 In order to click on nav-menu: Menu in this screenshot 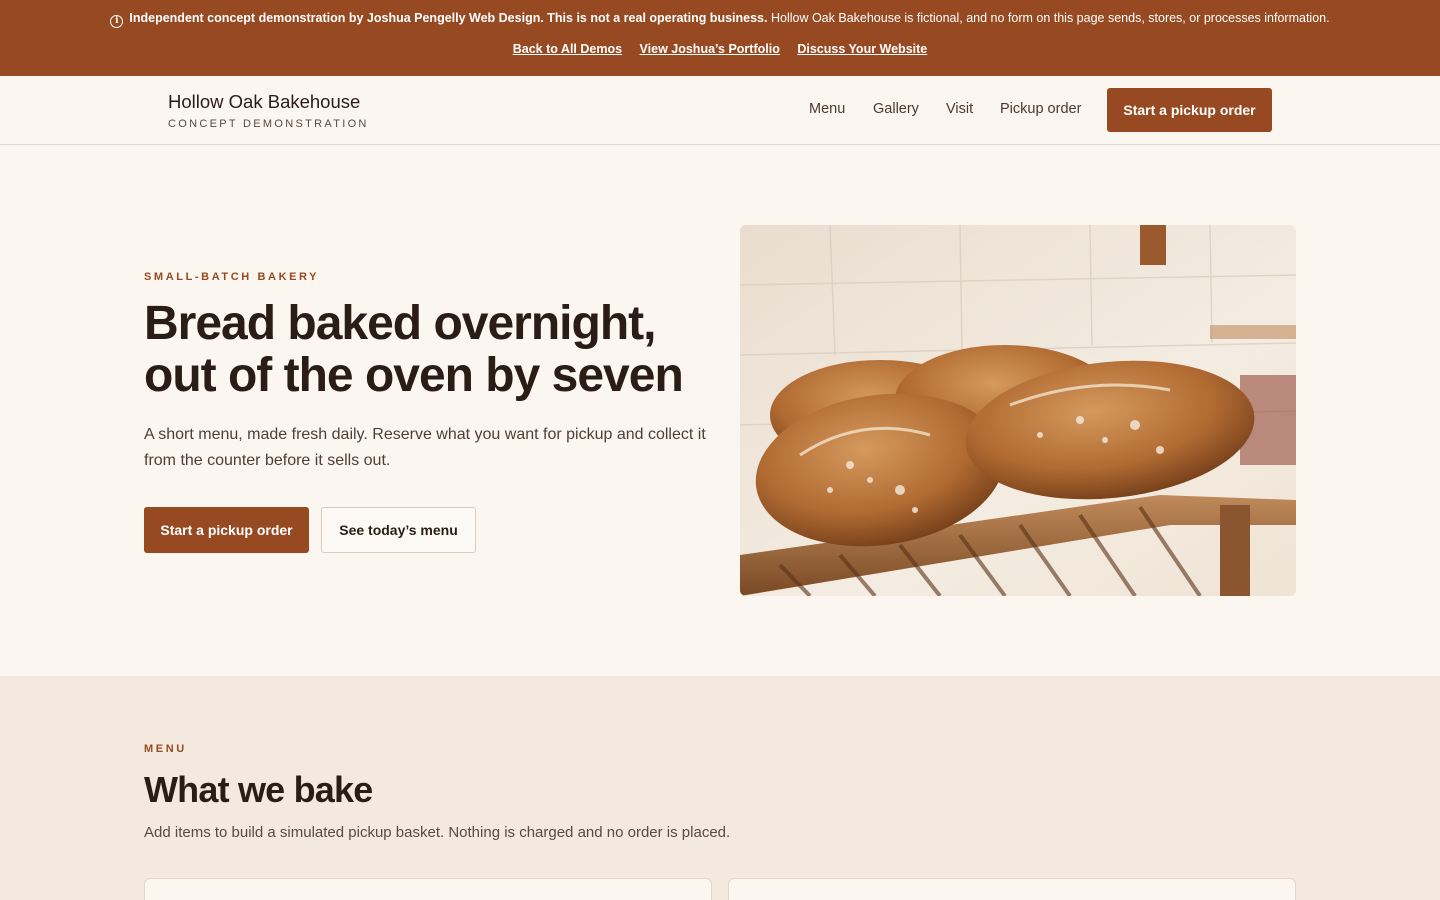, I will do `click(827, 109)`.